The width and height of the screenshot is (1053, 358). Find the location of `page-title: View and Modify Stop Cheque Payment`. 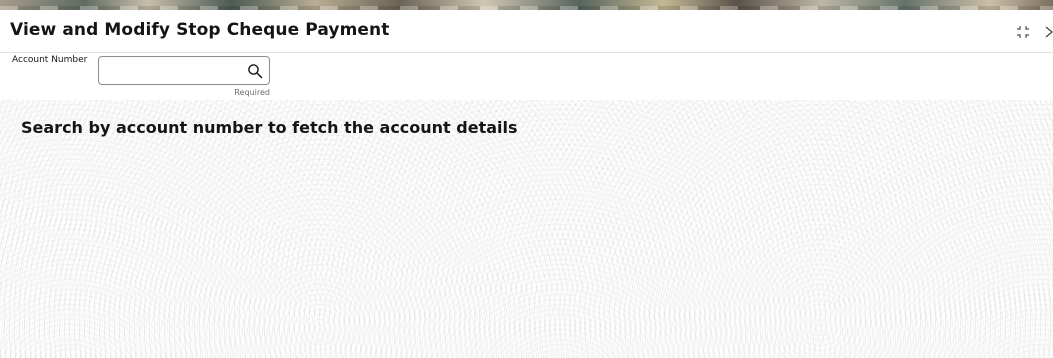

page-title: View and Modify Stop Cheque Payment is located at coordinates (200, 30).